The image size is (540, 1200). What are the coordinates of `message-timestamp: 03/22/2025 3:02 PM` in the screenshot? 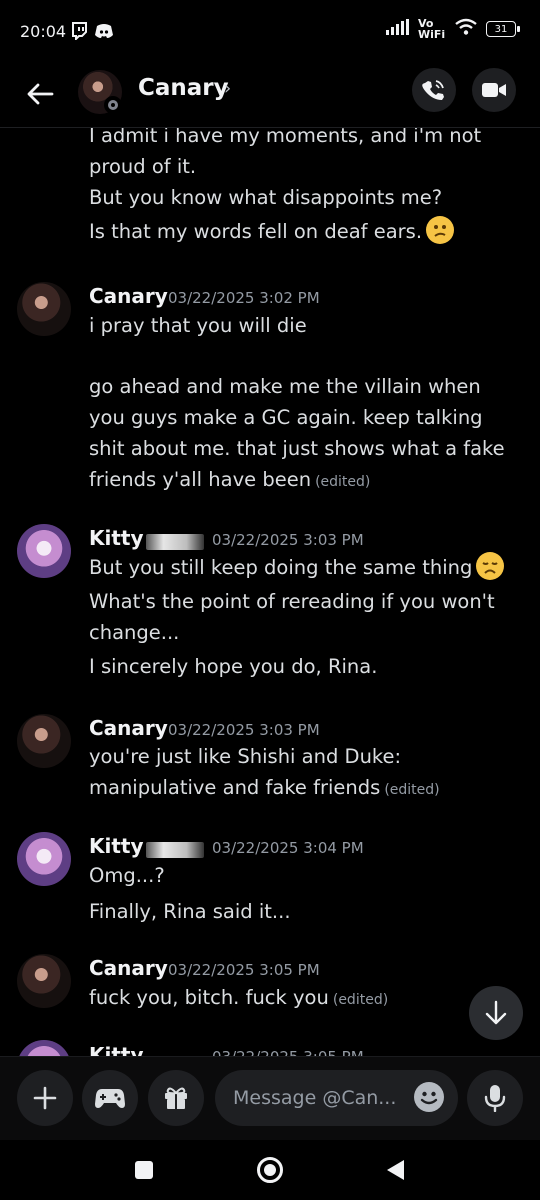 It's located at (244, 298).